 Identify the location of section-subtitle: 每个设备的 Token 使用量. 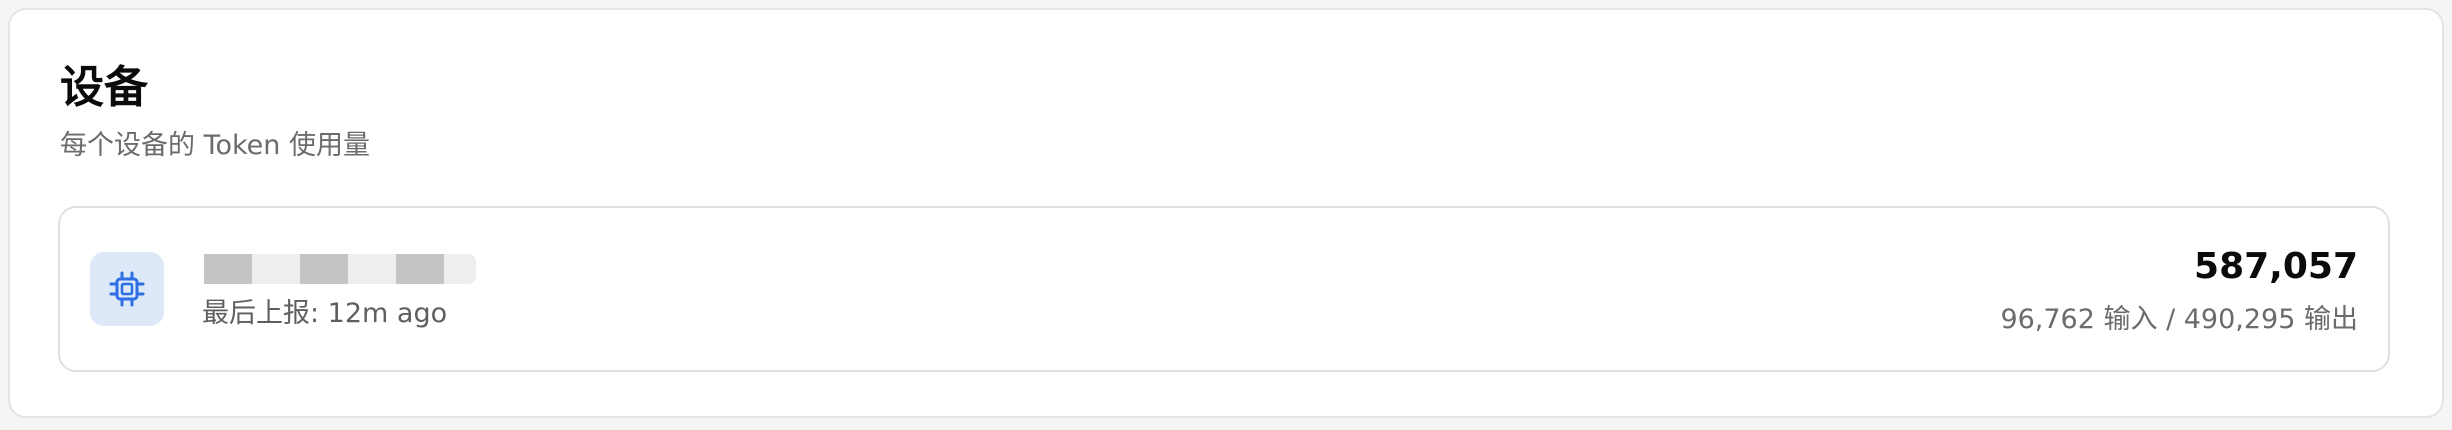
(215, 145).